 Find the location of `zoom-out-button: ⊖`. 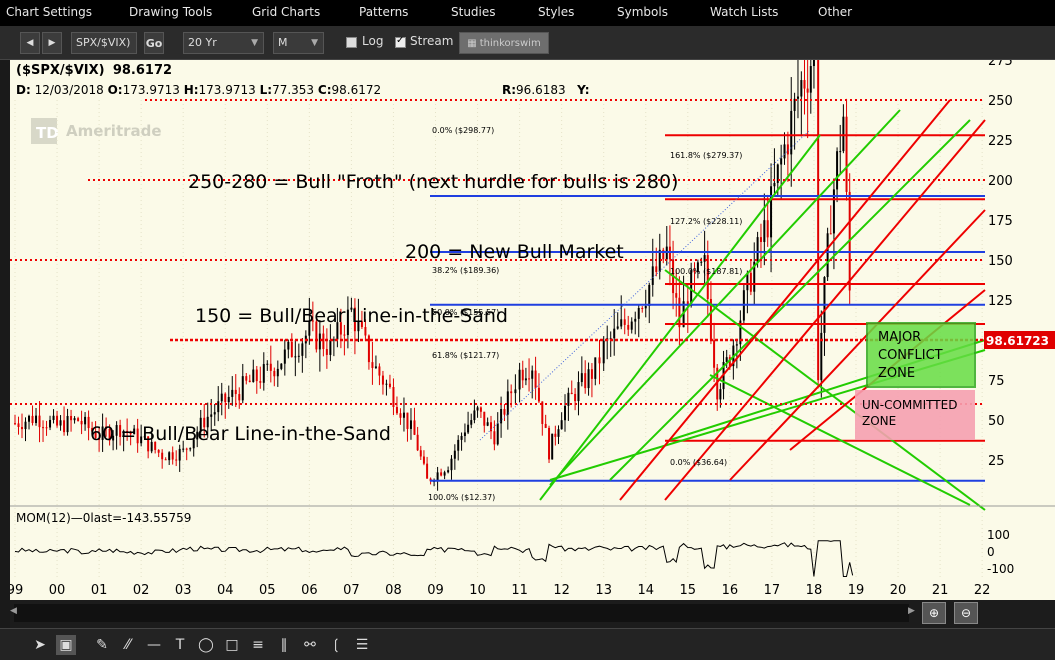

zoom-out-button: ⊖ is located at coordinates (966, 613).